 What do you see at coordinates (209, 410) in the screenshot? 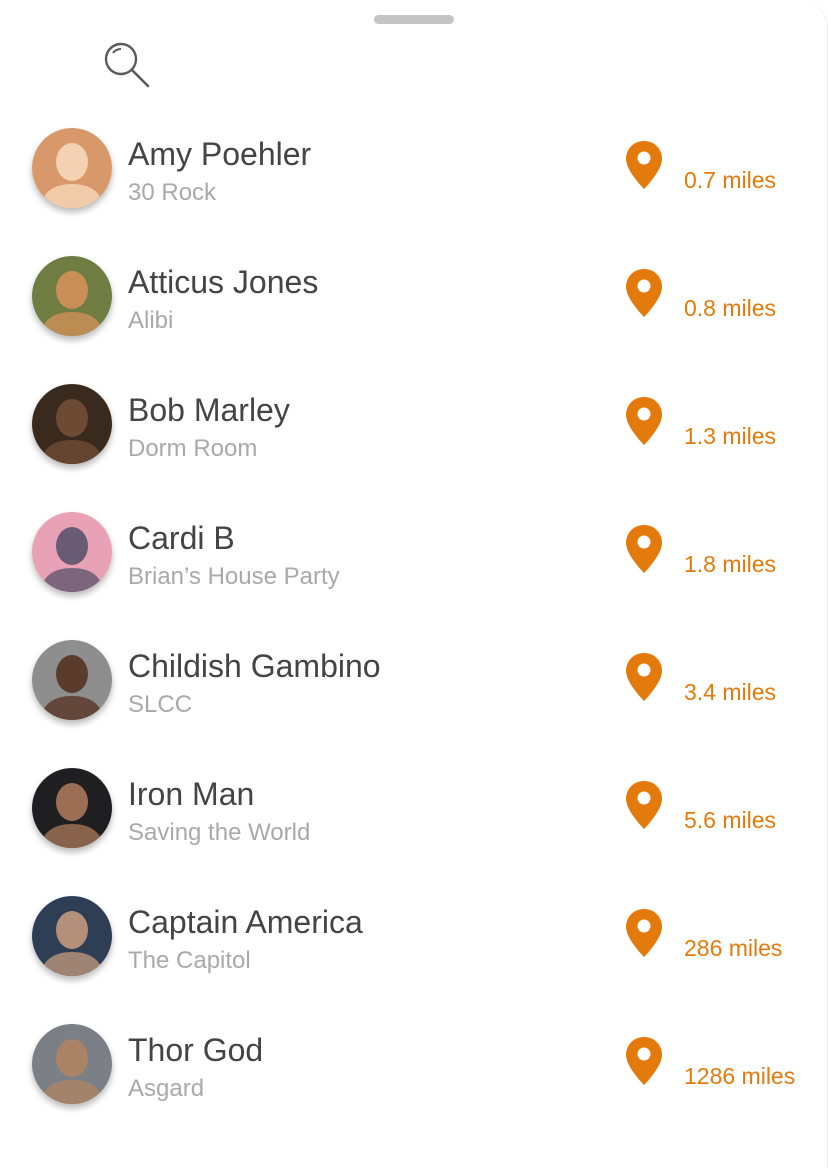
I see `person-name: Bob Marley` at bounding box center [209, 410].